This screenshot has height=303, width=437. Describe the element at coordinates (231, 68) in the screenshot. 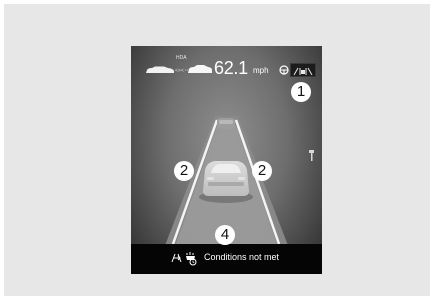

I see `set-speed-value: 62.1` at that location.